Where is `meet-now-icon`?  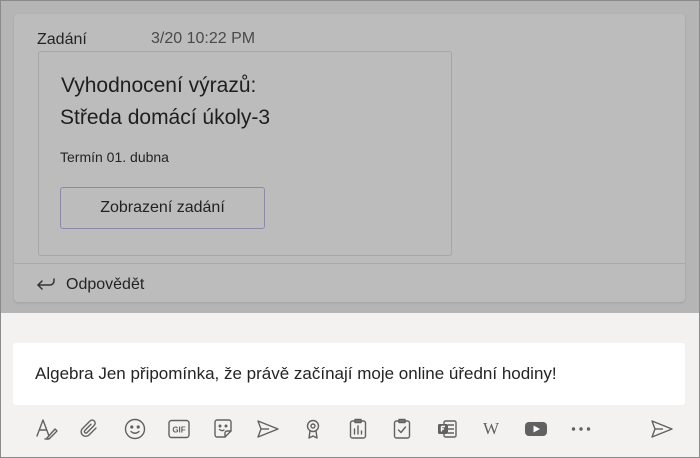
meet-now-icon is located at coordinates (268, 429).